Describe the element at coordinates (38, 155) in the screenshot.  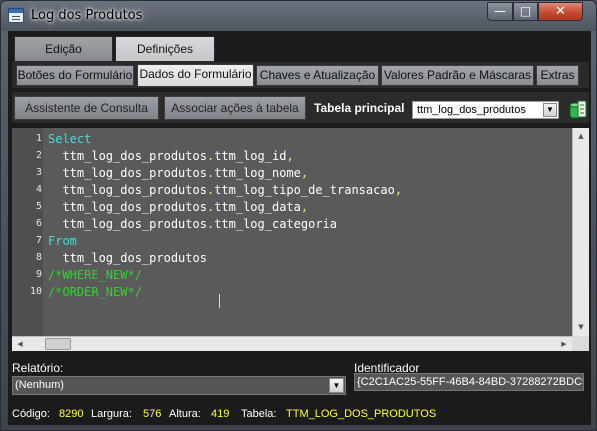
I see `line-number: 2` at that location.